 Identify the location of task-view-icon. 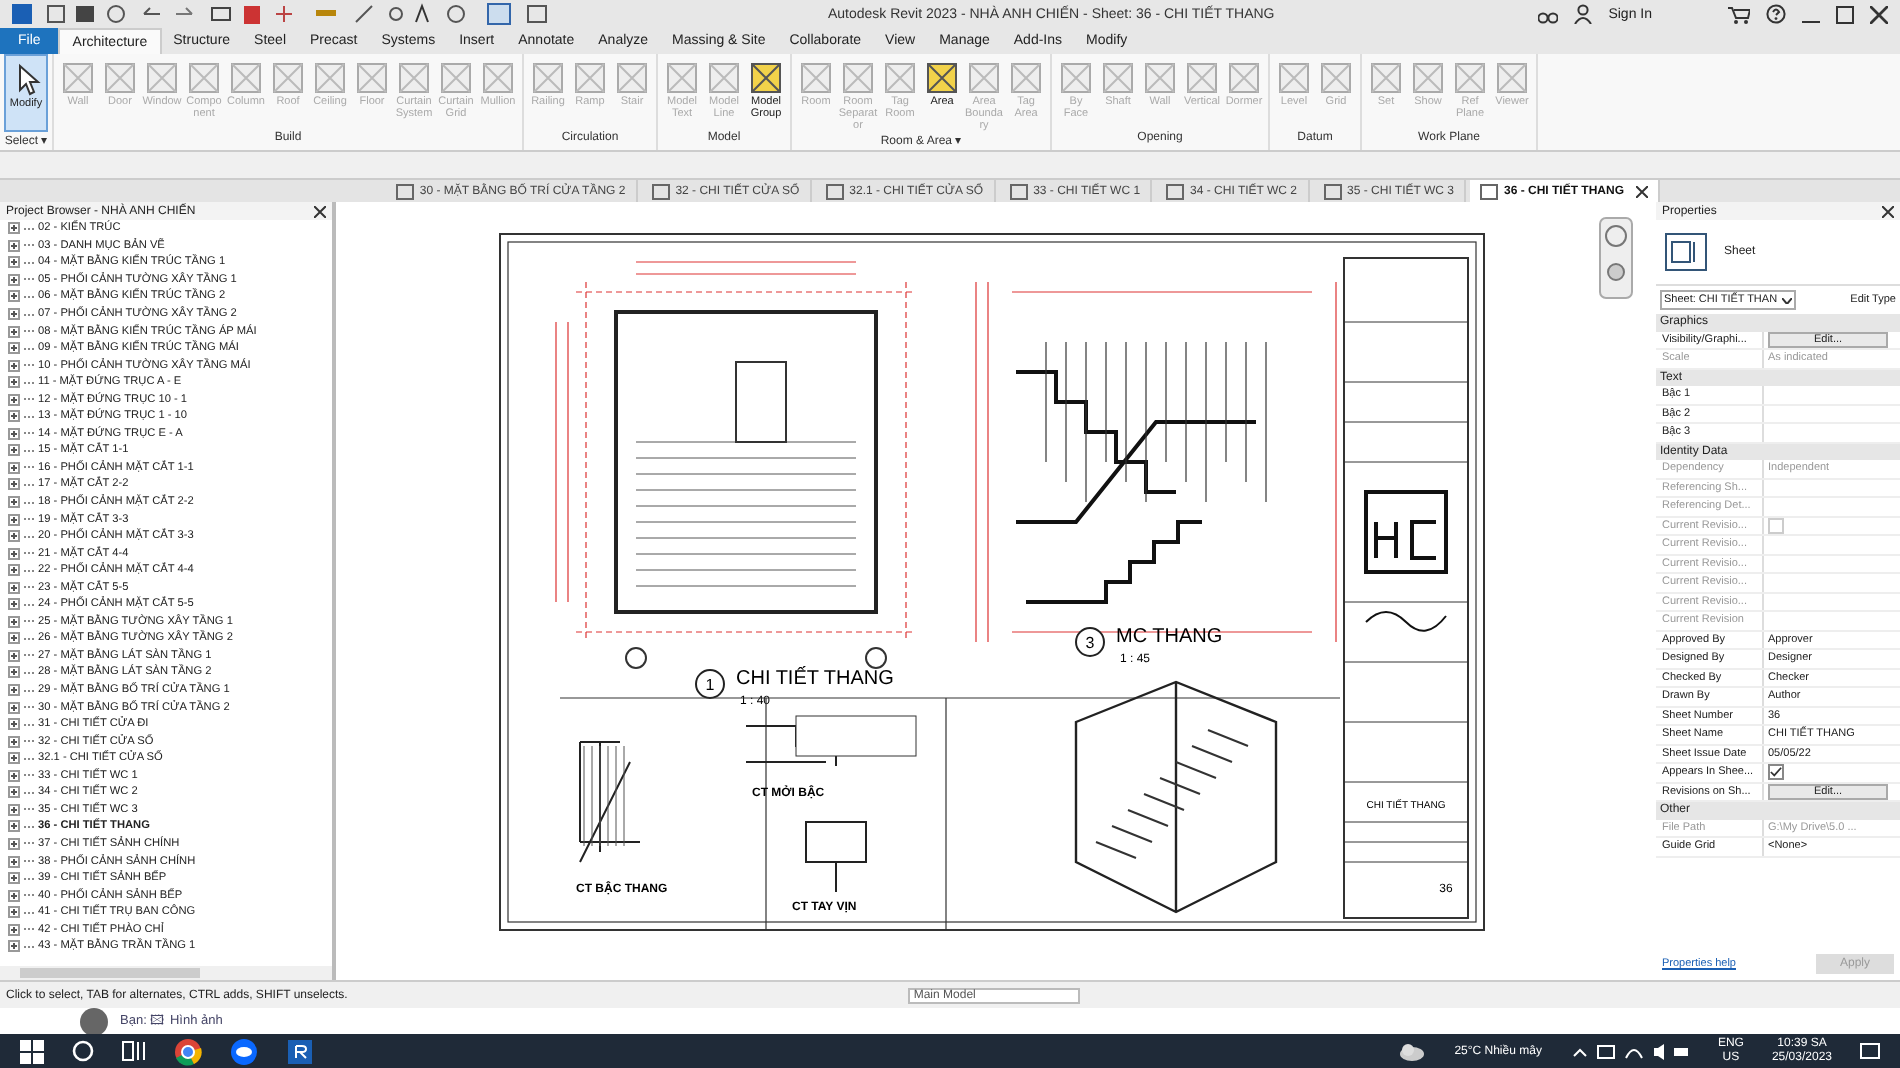
(134, 1051).